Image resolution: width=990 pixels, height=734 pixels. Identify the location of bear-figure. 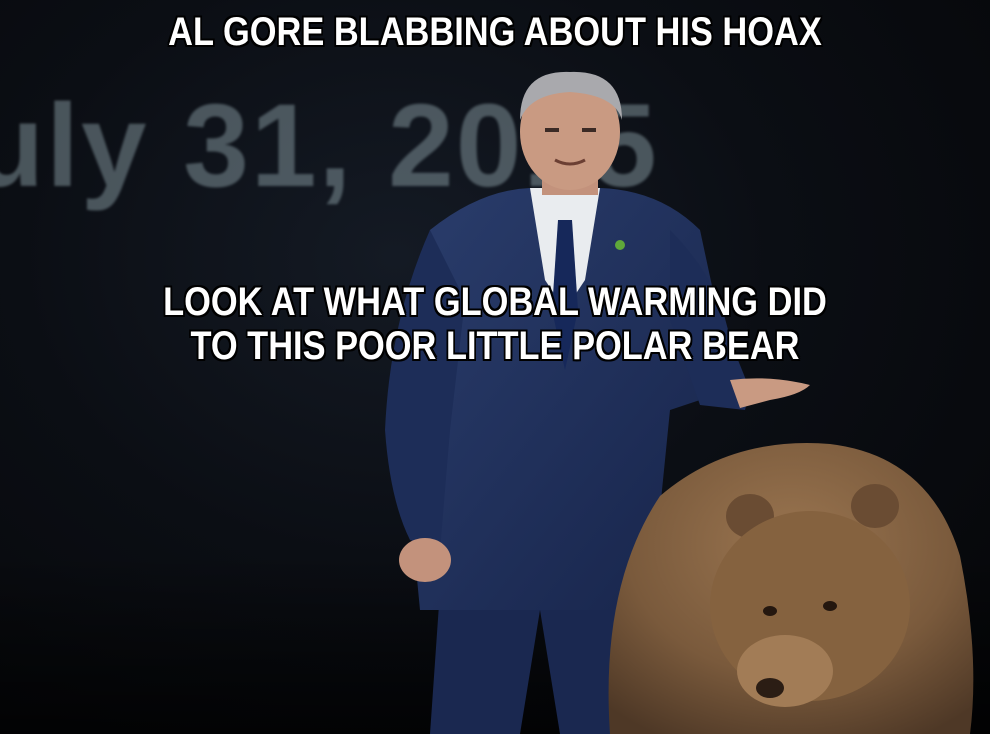
(791, 588).